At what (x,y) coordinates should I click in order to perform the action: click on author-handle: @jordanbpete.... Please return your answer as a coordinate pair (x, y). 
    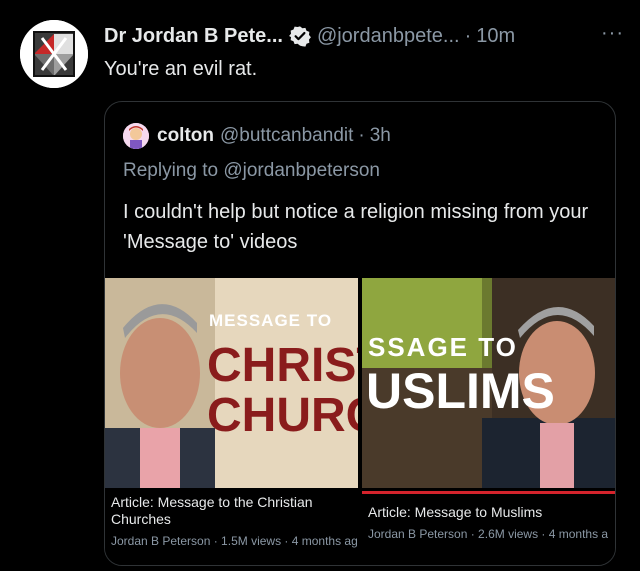
    Looking at the image, I should click on (388, 36).